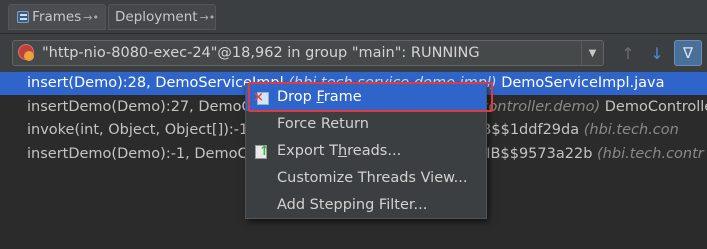 The image size is (707, 249). I want to click on filter-icon: ∇, so click(688, 53).